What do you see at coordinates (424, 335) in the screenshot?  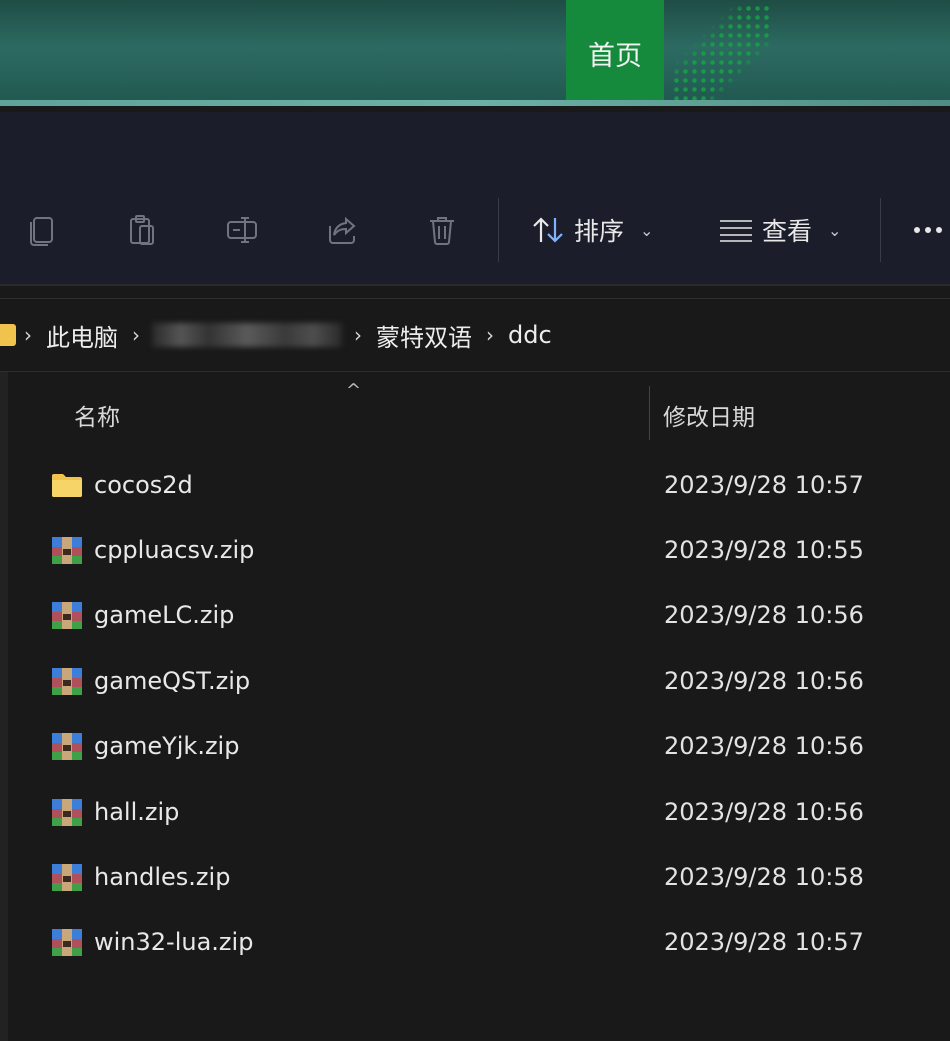 I see `breadcrumb-item: 蒙特双语` at bounding box center [424, 335].